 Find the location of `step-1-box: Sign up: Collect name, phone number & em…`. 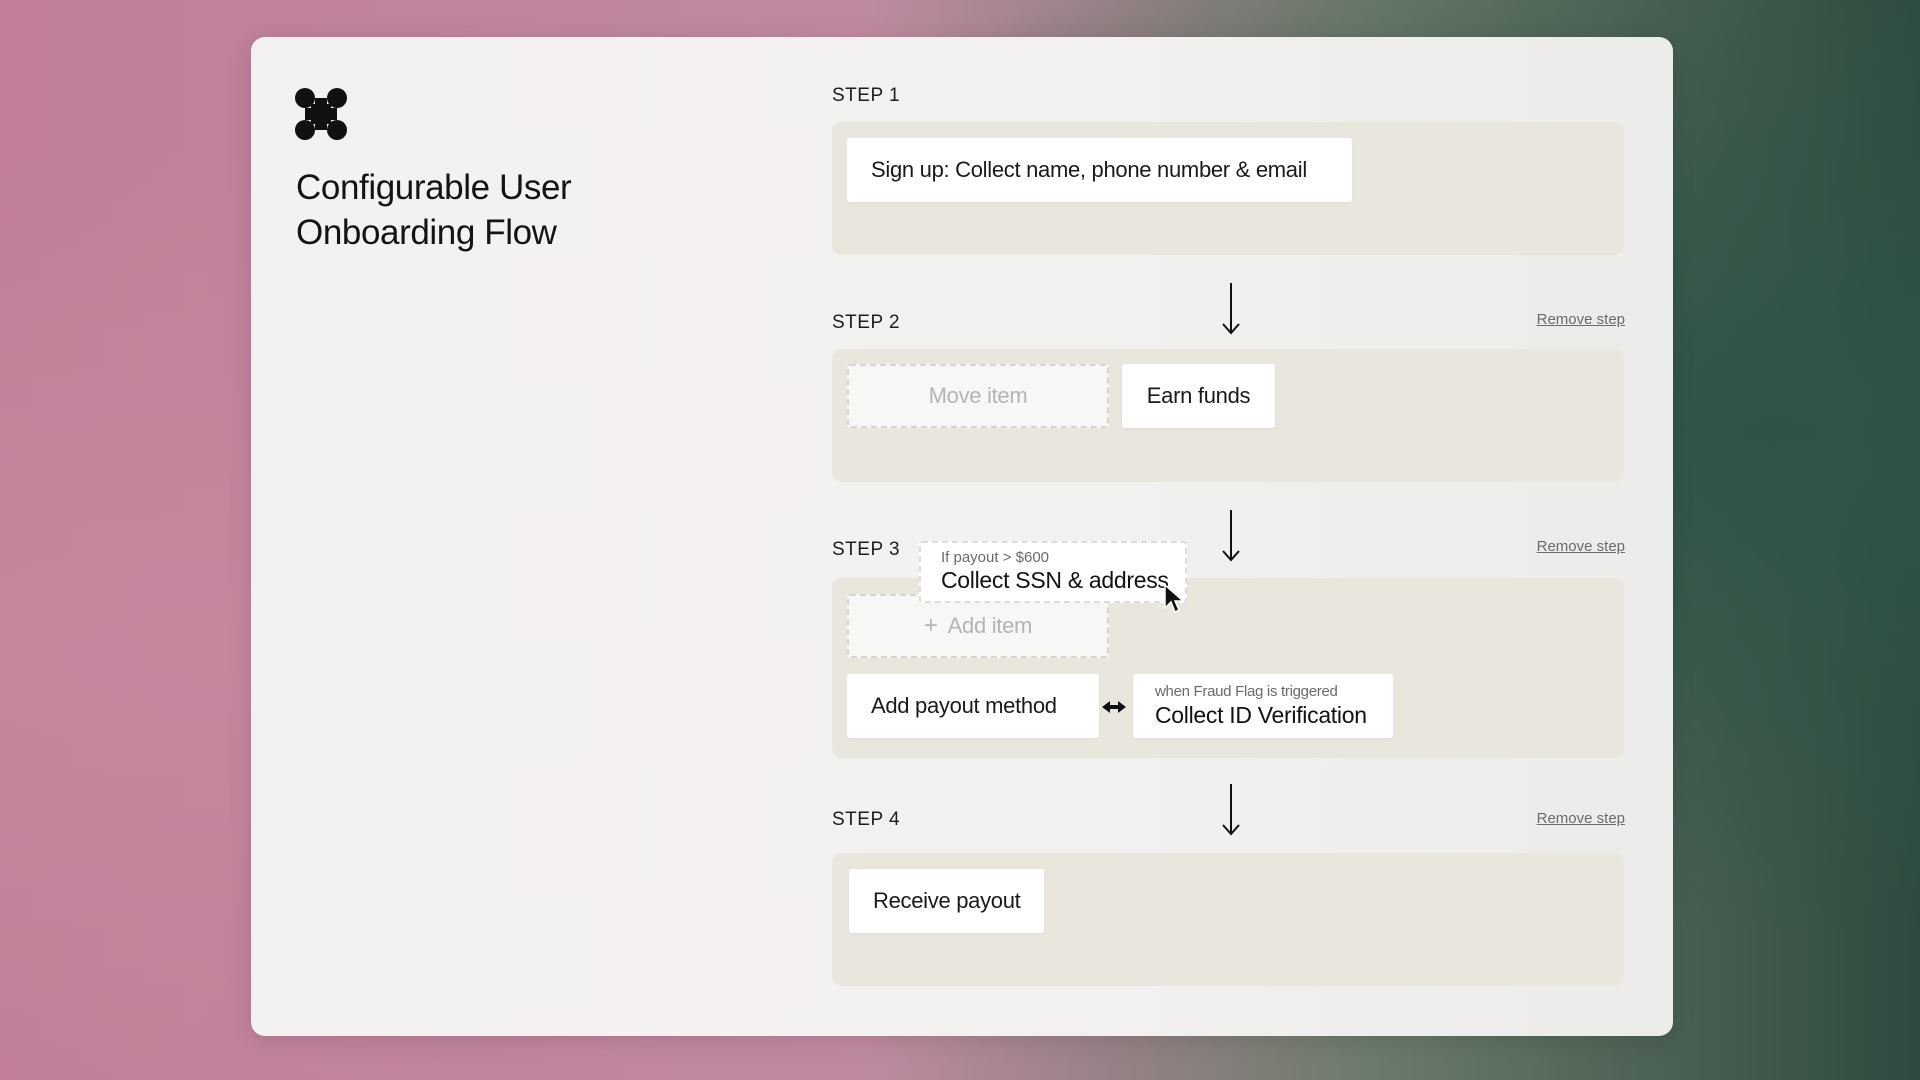

step-1-box: Sign up: Collect name, phone number & em… is located at coordinates (1228, 188).